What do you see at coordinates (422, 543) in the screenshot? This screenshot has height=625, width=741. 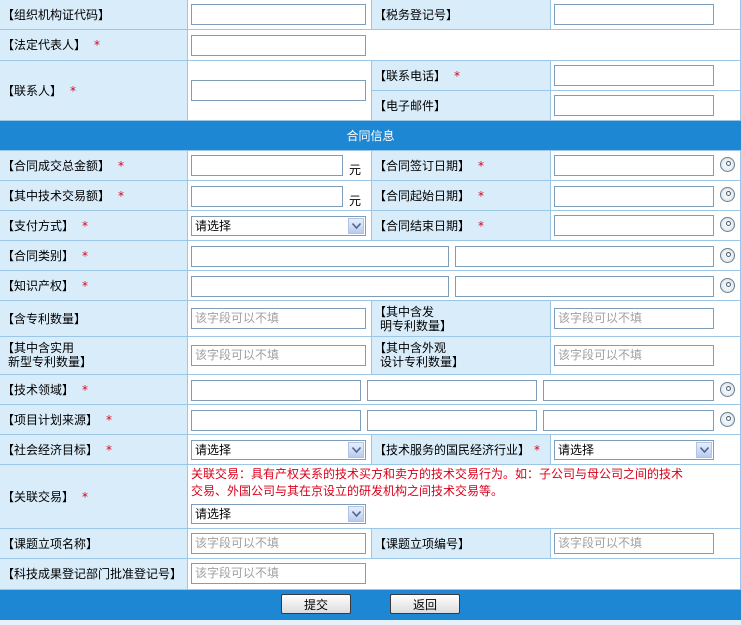 I see `topic-no-text: 【课题立项编号】` at bounding box center [422, 543].